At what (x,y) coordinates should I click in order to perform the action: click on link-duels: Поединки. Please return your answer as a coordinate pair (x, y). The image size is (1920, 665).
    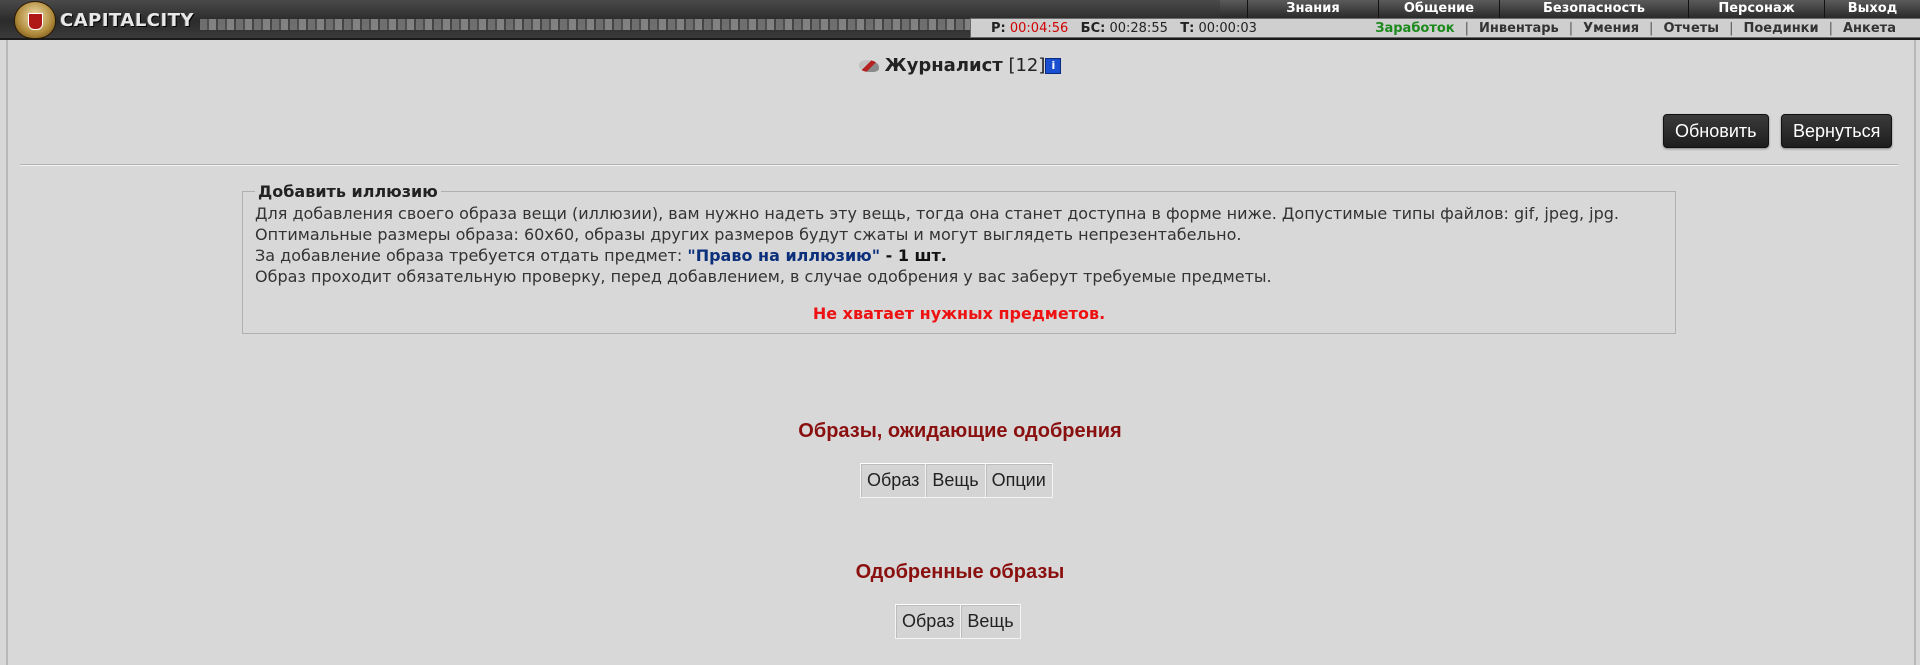
    Looking at the image, I should click on (1780, 28).